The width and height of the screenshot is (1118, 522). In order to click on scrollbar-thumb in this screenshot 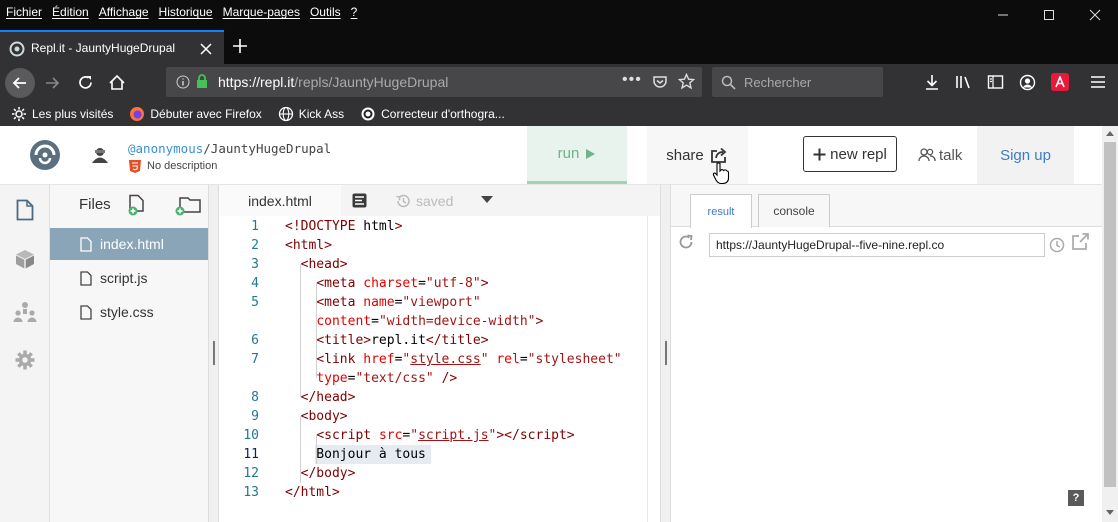, I will do `click(1110, 314)`.